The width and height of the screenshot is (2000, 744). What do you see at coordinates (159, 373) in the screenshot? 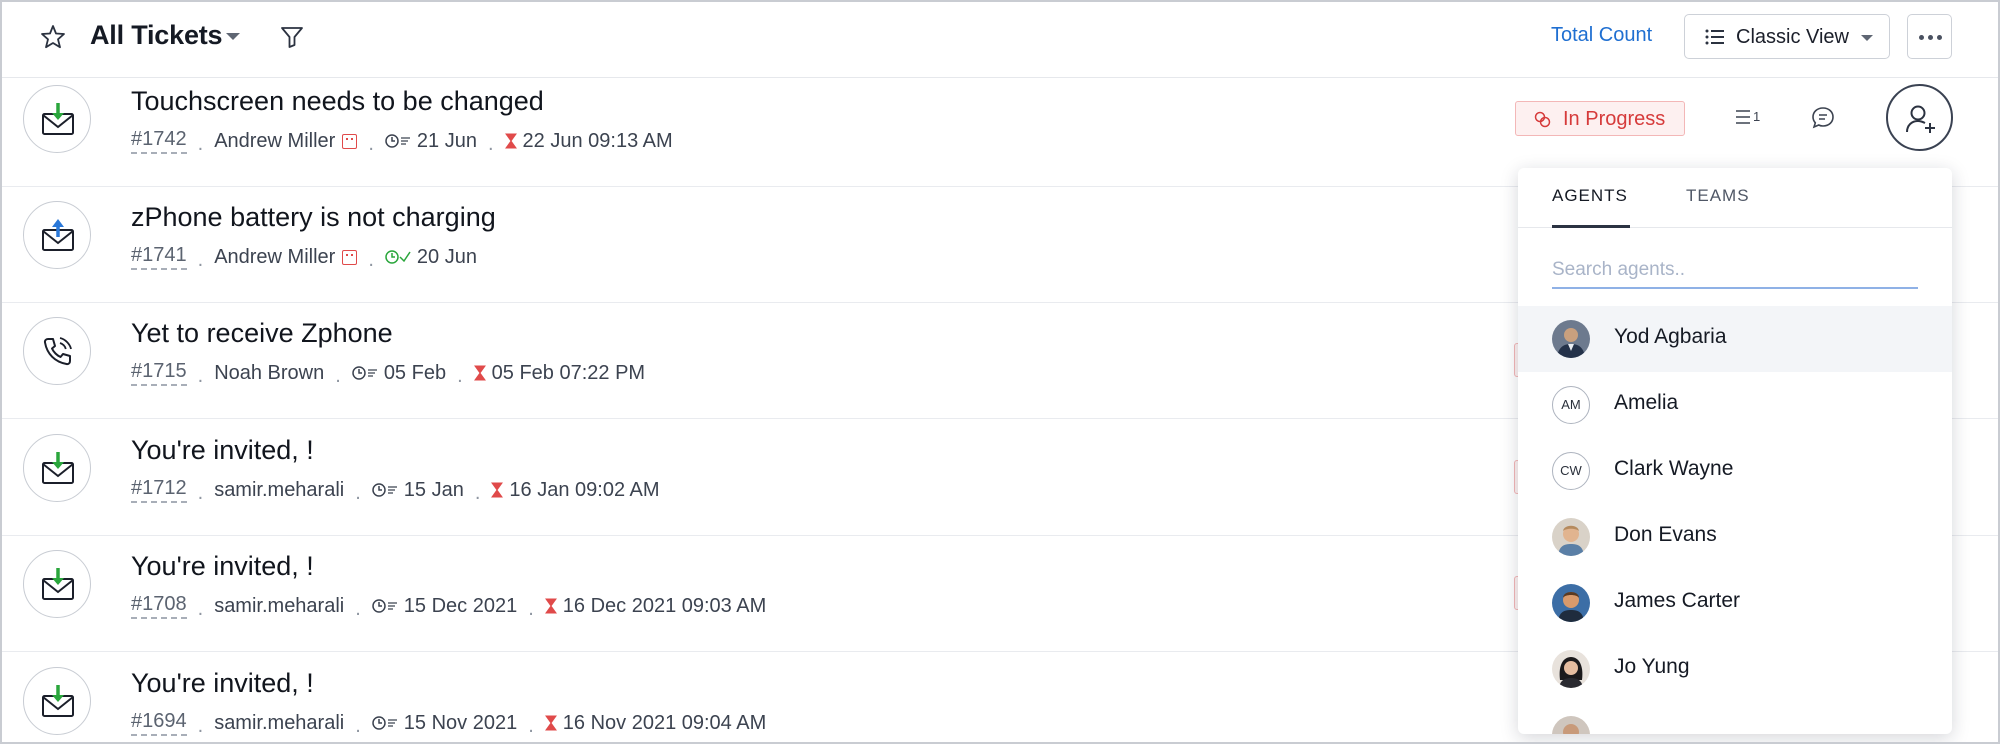
I see `ticket-id: #1715` at bounding box center [159, 373].